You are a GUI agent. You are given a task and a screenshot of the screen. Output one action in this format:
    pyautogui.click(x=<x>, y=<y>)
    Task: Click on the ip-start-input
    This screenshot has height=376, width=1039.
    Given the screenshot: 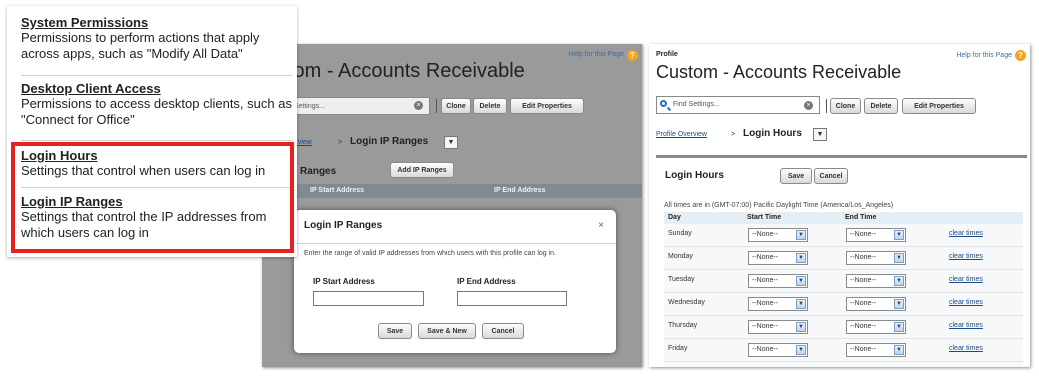 What is the action you would take?
    pyautogui.click(x=368, y=298)
    